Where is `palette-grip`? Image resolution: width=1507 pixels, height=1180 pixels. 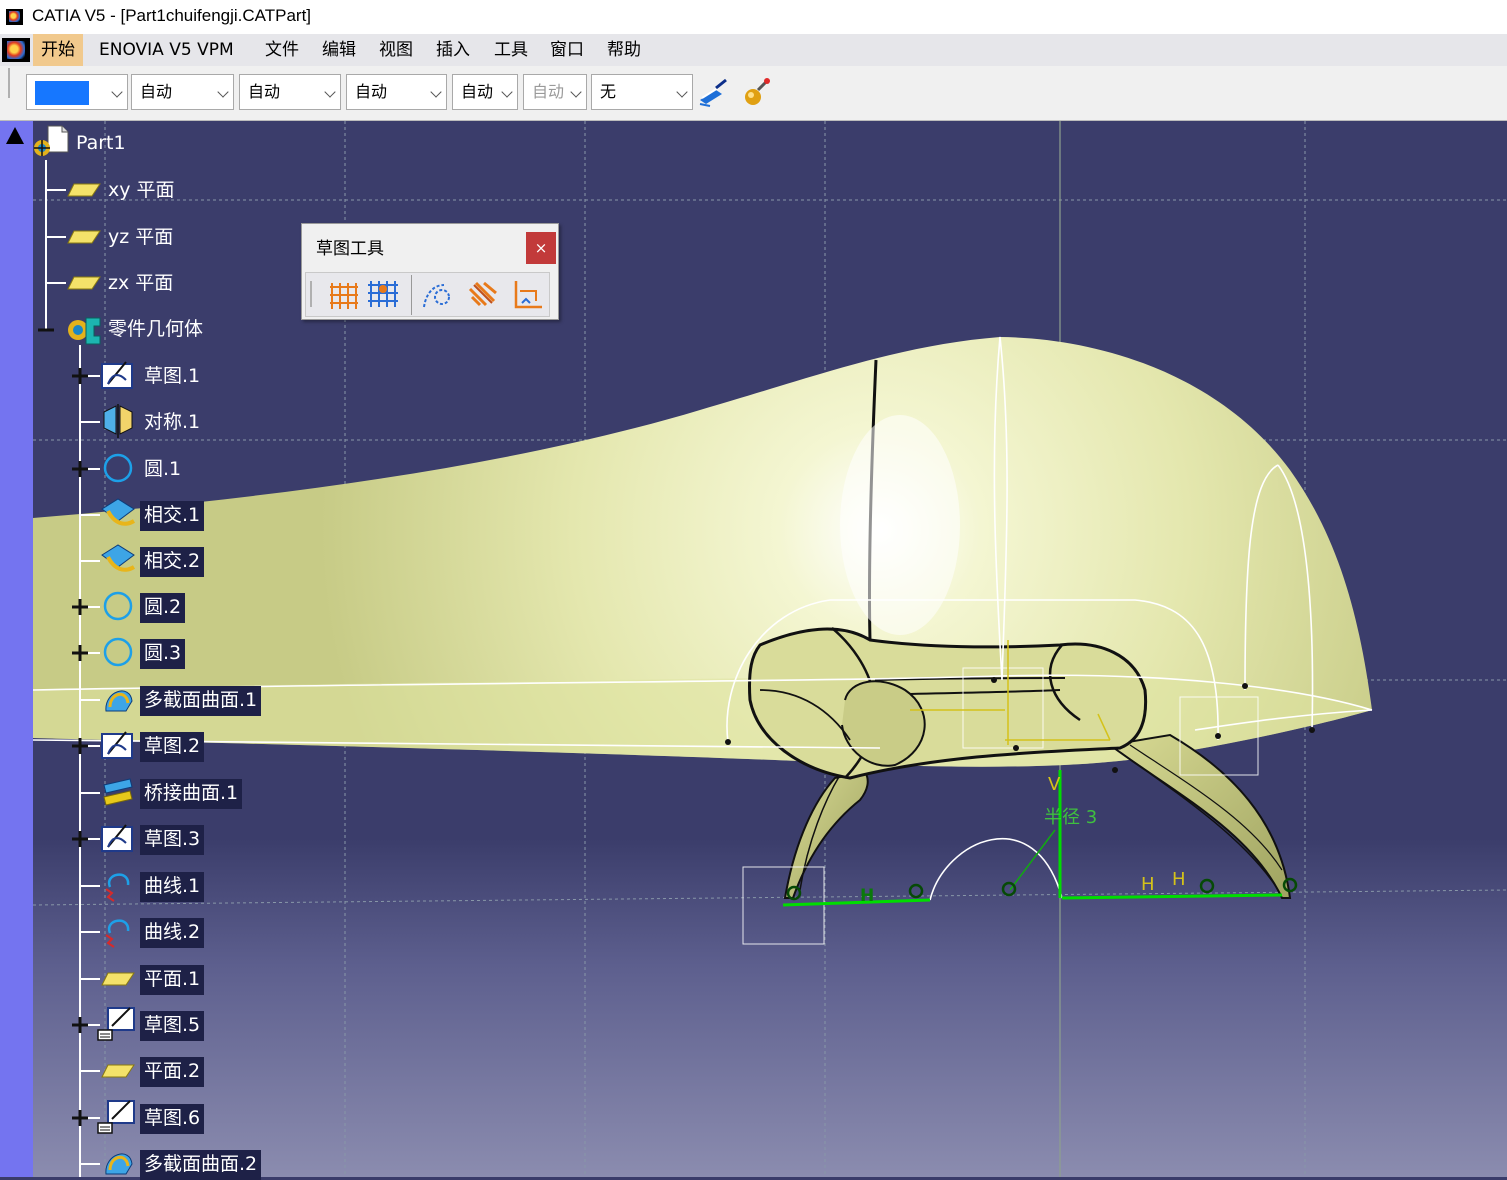
palette-grip is located at coordinates (311, 294).